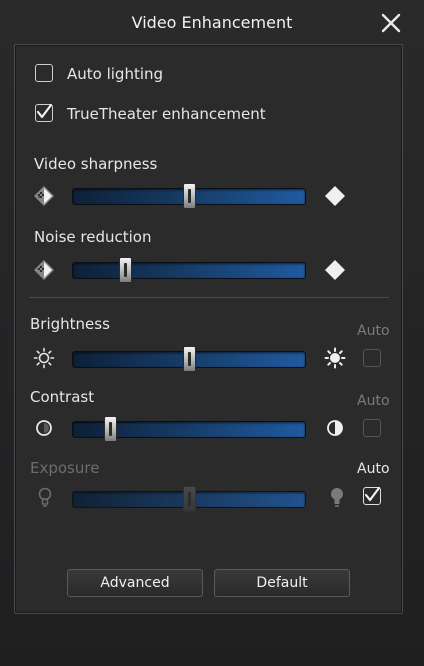 This screenshot has width=424, height=666. What do you see at coordinates (209, 297) in the screenshot?
I see `section-divider` at bounding box center [209, 297].